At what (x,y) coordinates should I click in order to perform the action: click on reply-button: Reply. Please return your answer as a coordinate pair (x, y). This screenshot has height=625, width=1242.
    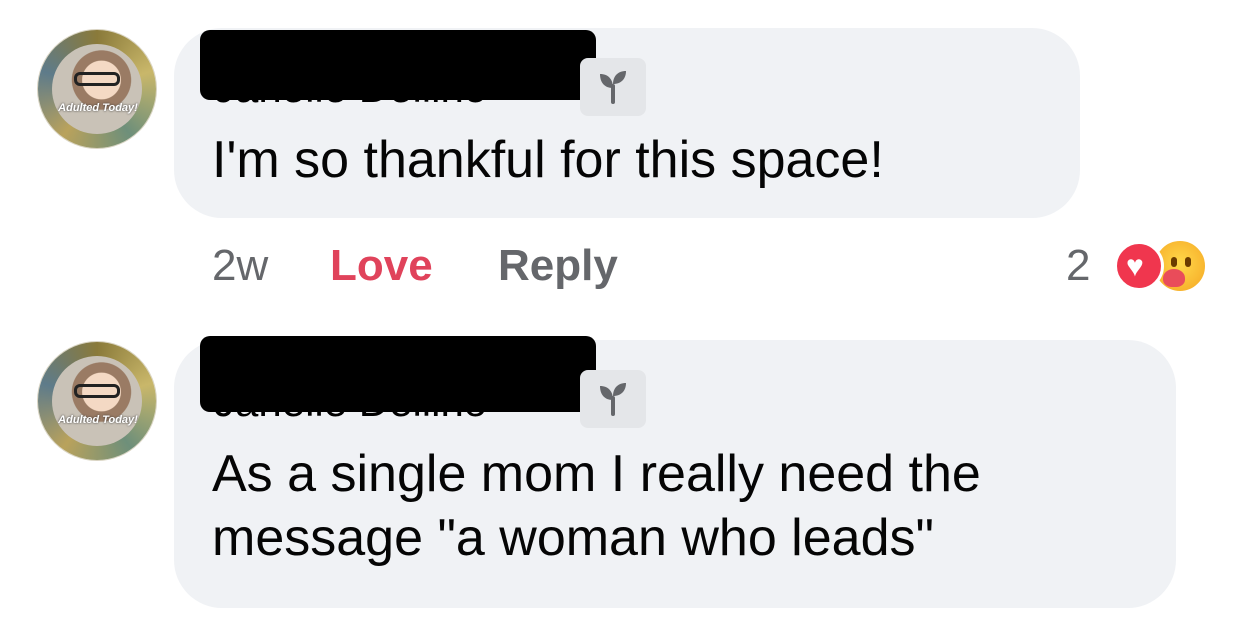
    Looking at the image, I should click on (558, 266).